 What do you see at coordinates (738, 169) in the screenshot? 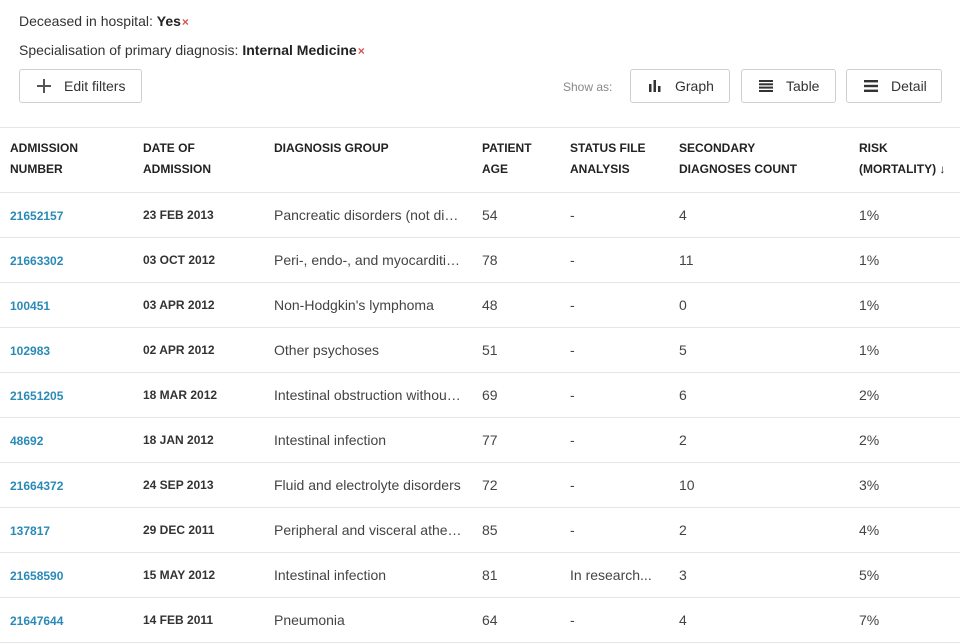
I see `header-line: Diagnoses Count` at bounding box center [738, 169].